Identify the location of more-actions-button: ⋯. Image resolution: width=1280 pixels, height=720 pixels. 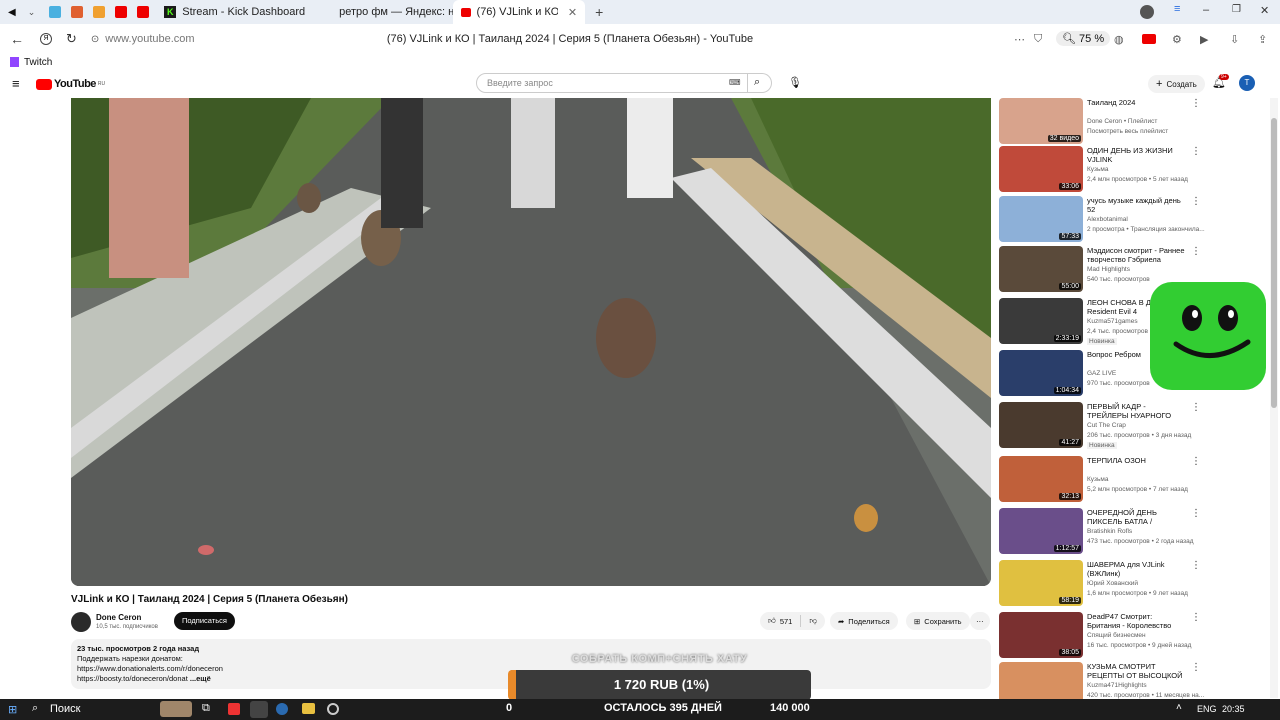
(980, 621).